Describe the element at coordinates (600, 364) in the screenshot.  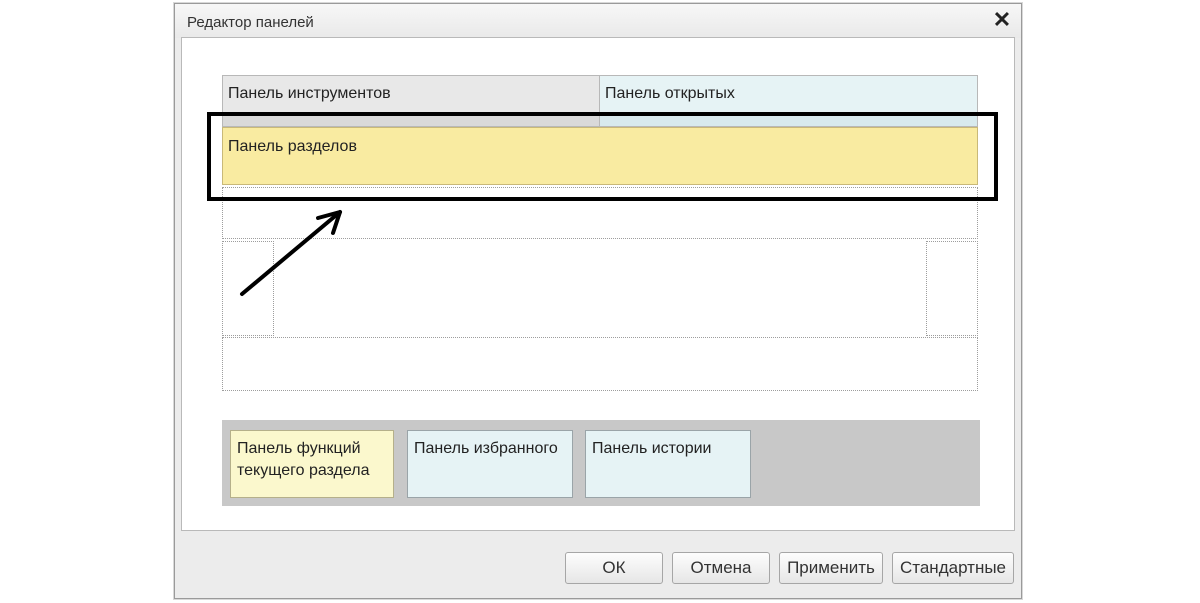
I see `drop-zone-bottom` at that location.